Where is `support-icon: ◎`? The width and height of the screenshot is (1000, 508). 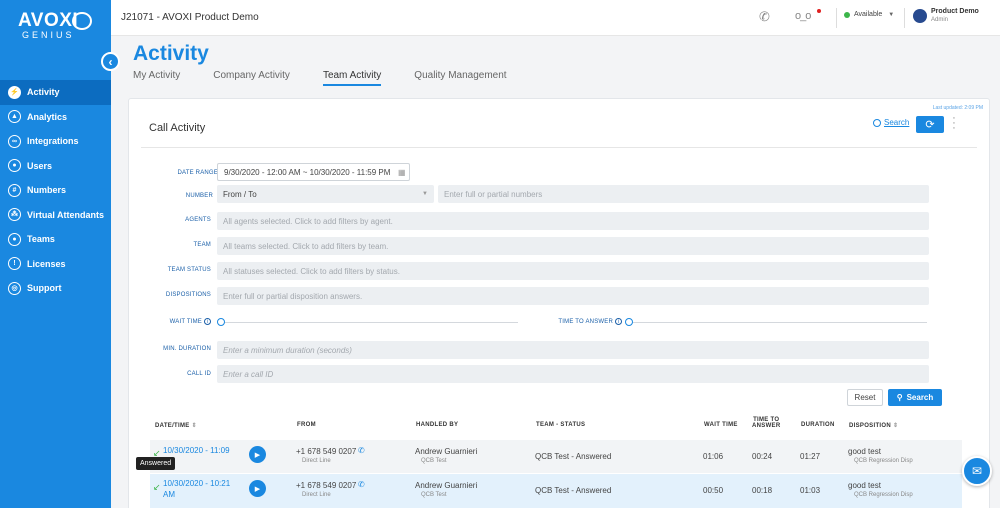
support-icon: ◎ is located at coordinates (14, 288).